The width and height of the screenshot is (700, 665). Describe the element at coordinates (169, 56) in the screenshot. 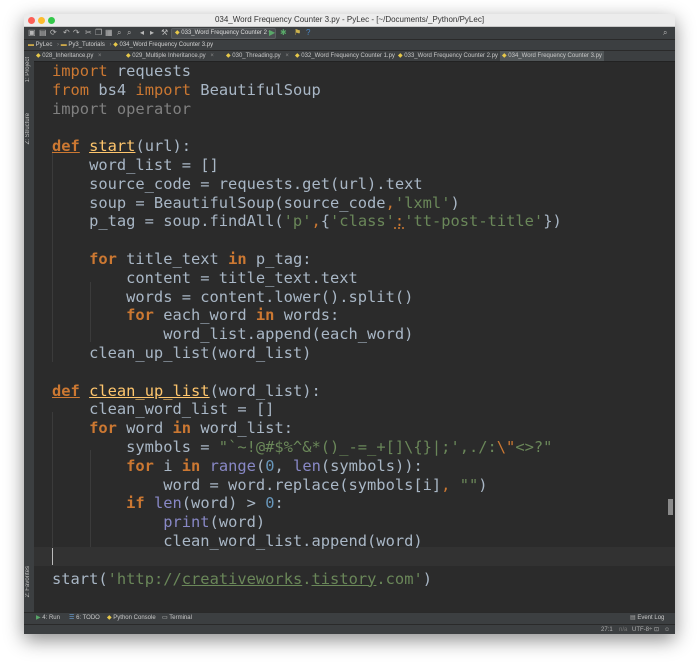

I see `tab-label: 029_Multiple Inheritance.py` at that location.